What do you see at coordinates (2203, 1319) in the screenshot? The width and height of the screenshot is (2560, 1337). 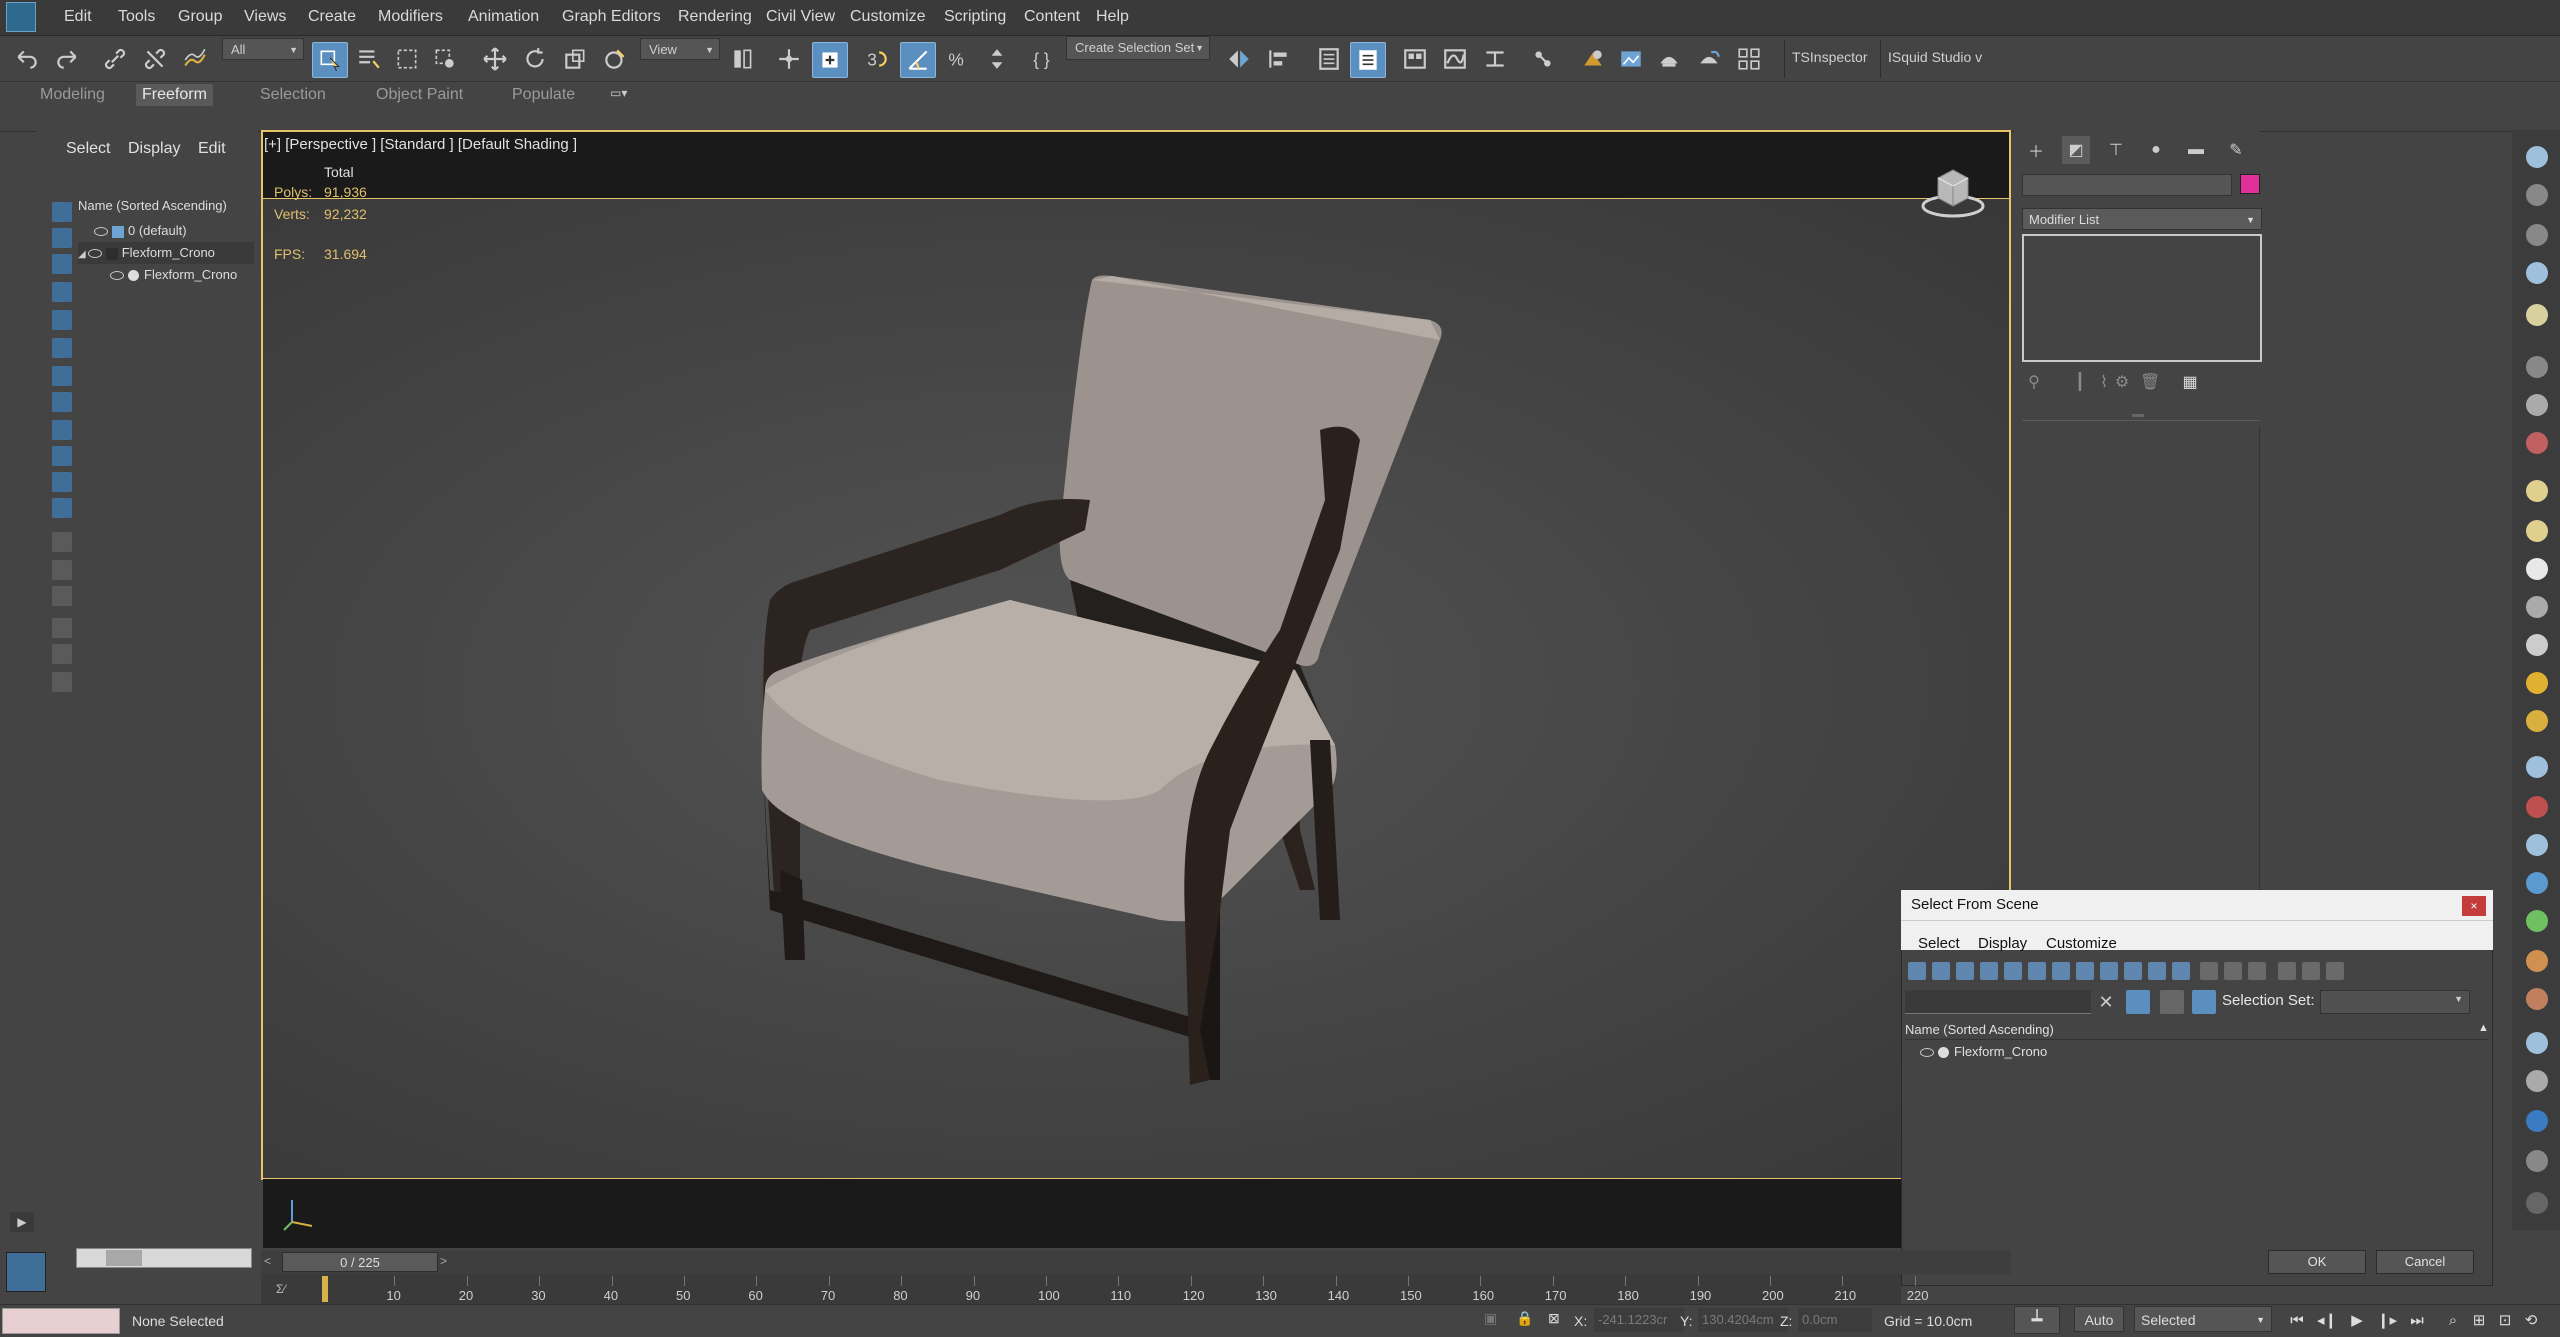 I see `key-filter-dropdown: Selected` at bounding box center [2203, 1319].